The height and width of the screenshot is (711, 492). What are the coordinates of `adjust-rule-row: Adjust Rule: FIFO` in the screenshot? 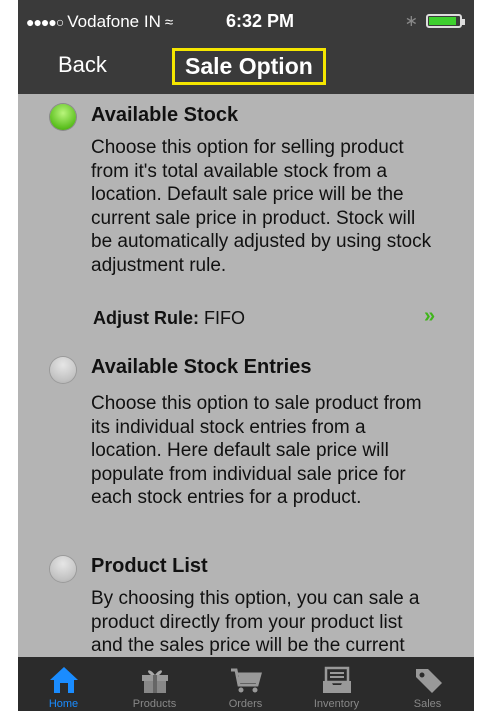 It's located at (169, 318).